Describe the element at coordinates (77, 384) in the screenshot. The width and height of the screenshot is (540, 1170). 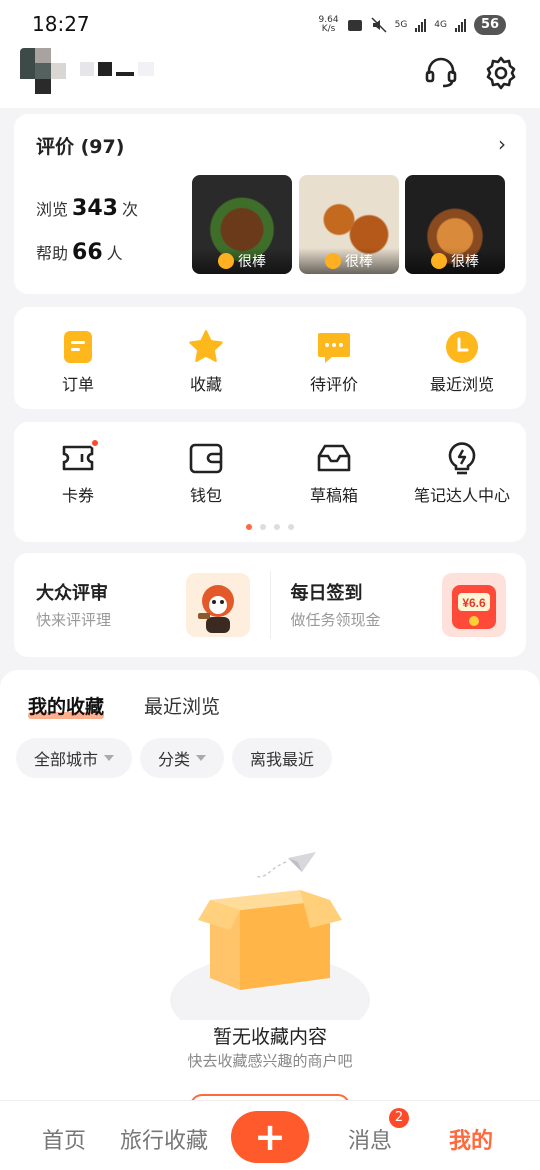
I see `menu-item-label: 订单` at that location.